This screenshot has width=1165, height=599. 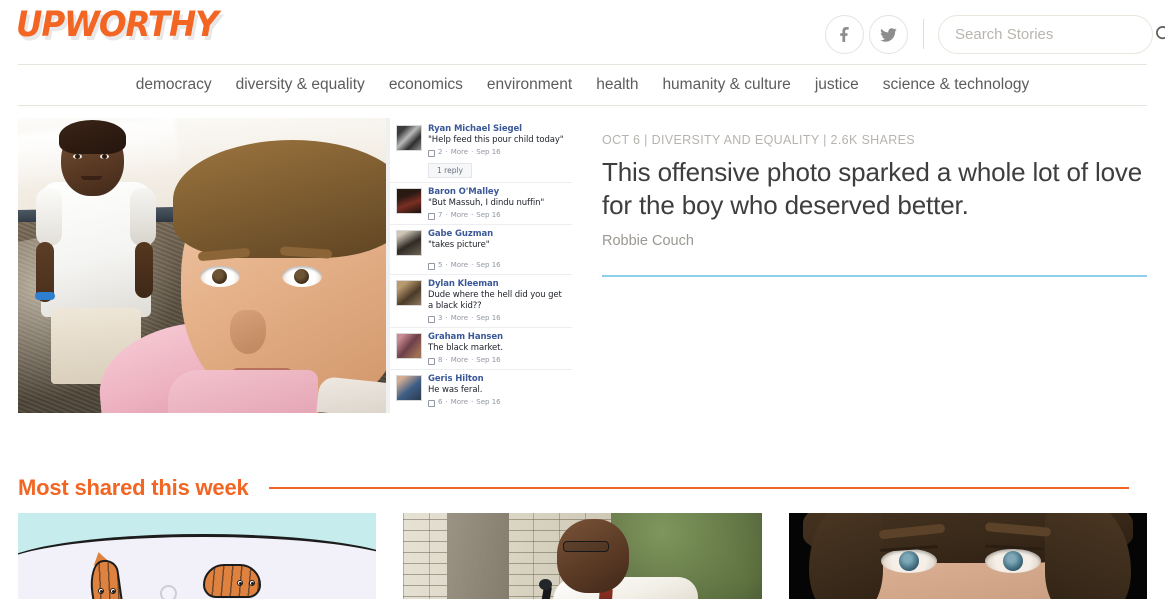 I want to click on search-box, so click(x=1051, y=34).